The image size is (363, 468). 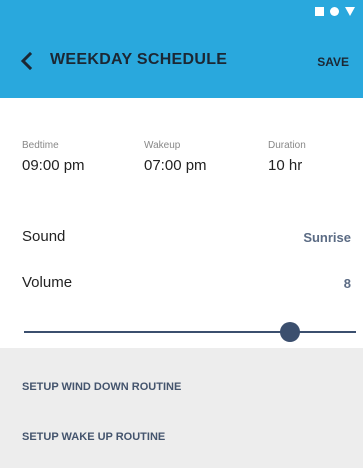 I want to click on bedtime-value: 09:00 pm, so click(x=53, y=165).